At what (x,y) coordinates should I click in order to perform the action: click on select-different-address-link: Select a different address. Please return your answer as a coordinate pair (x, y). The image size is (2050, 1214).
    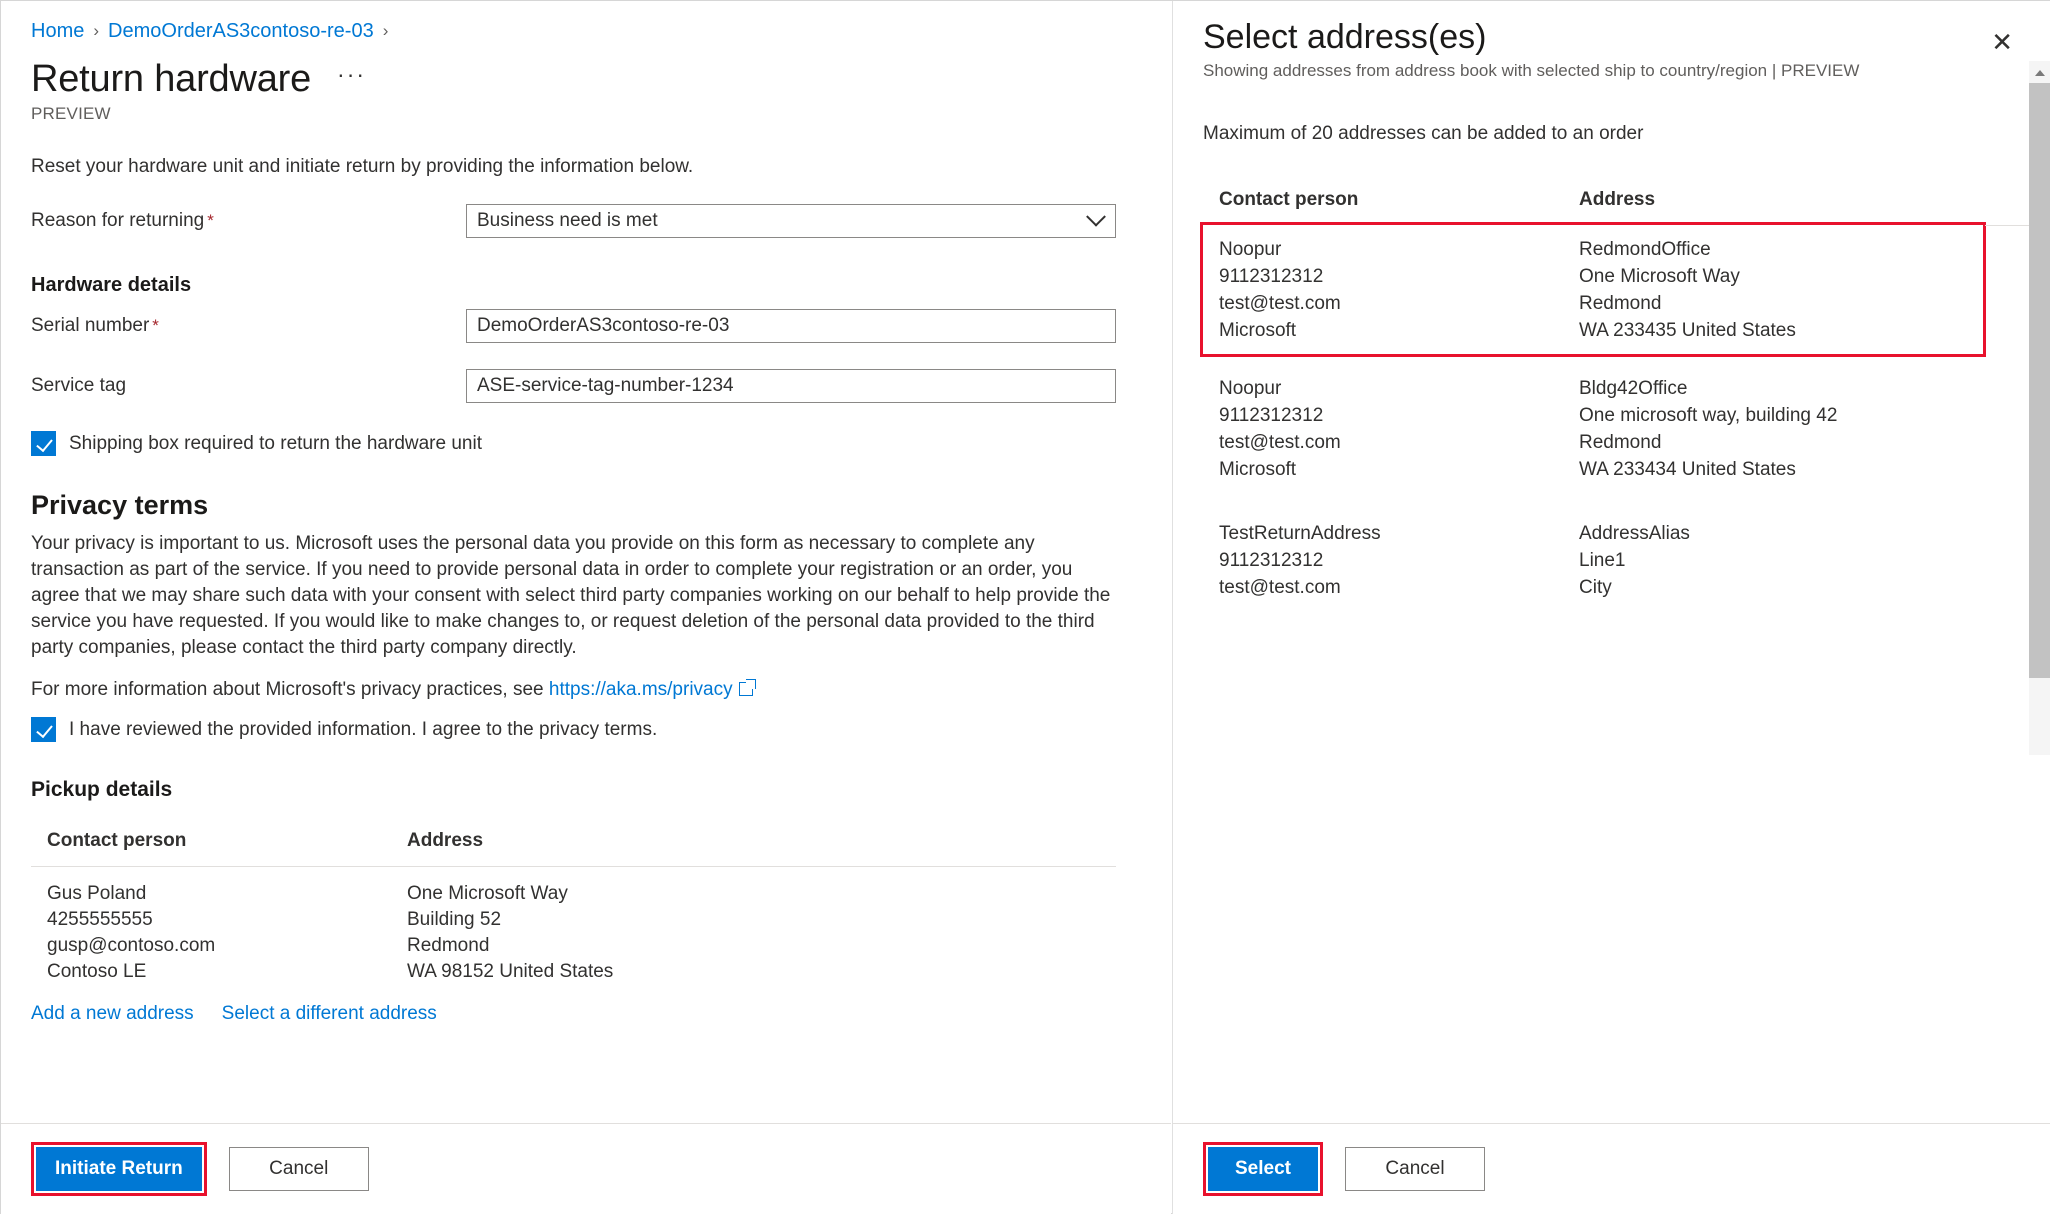
    Looking at the image, I should click on (329, 1014).